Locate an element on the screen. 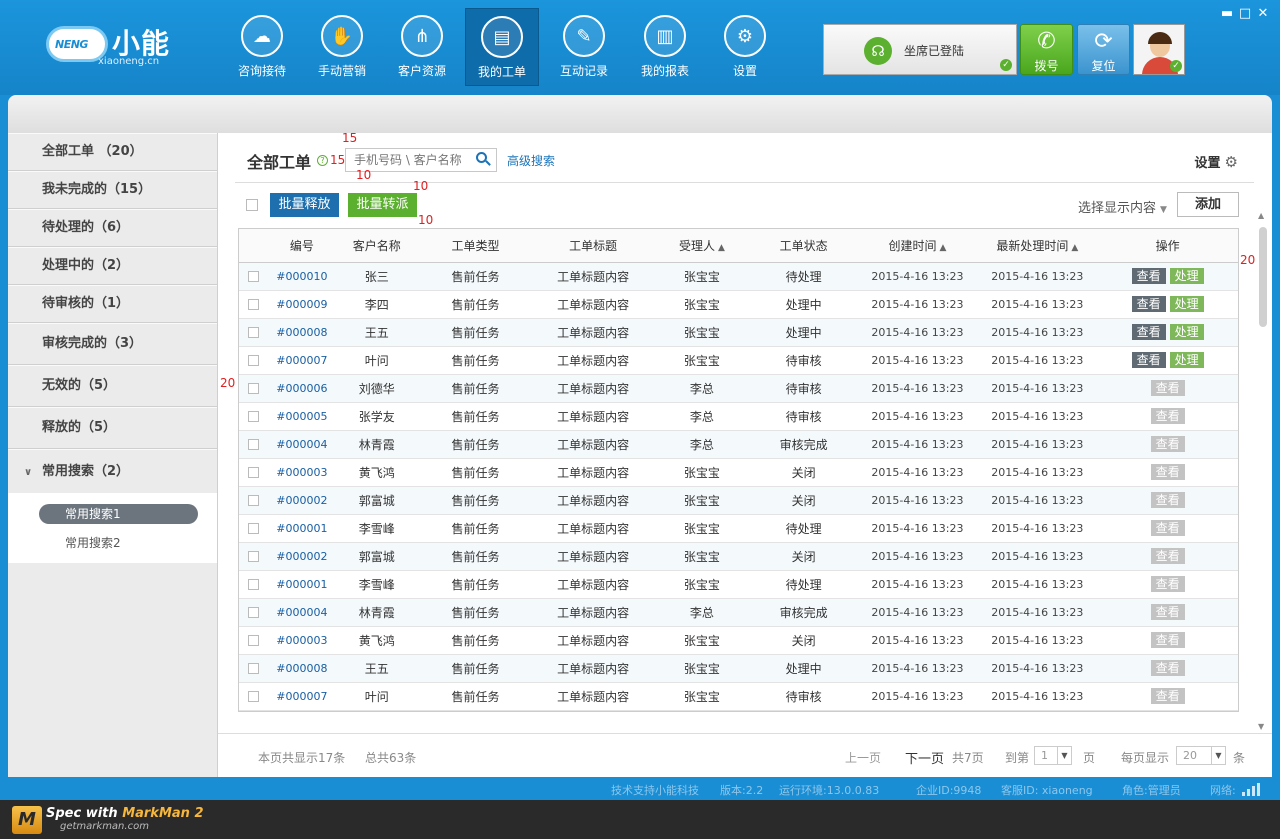 This screenshot has width=1280, height=839. scrollbar: ▲ ▼ is located at coordinates (1263, 471).